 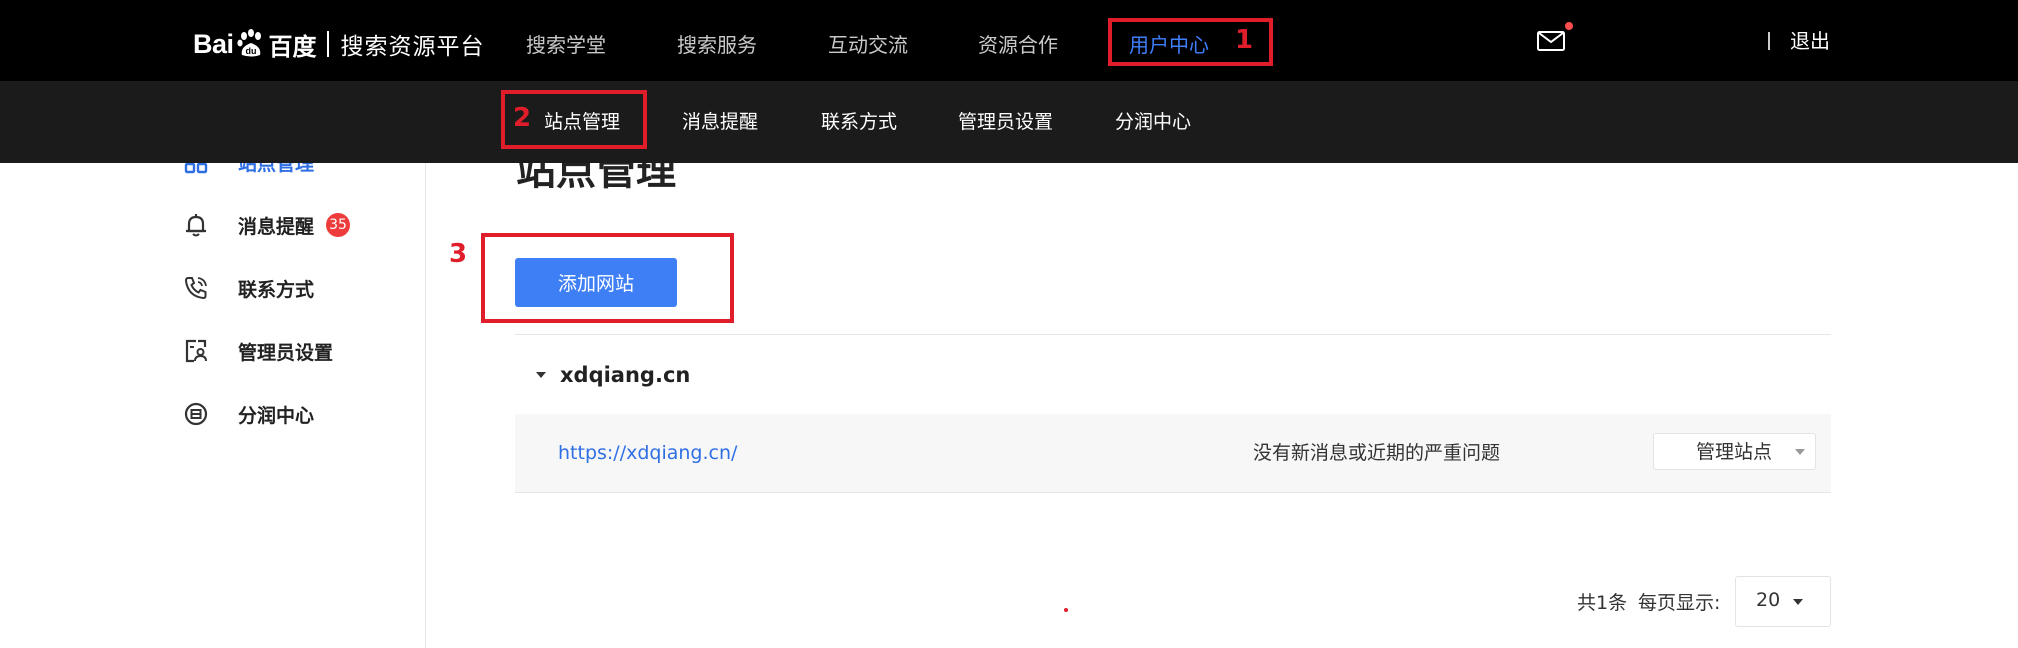 I want to click on table-row: https://xdqiang.cn/ 没有新消息或近期的严重问题 管理站点, so click(x=1173, y=453).